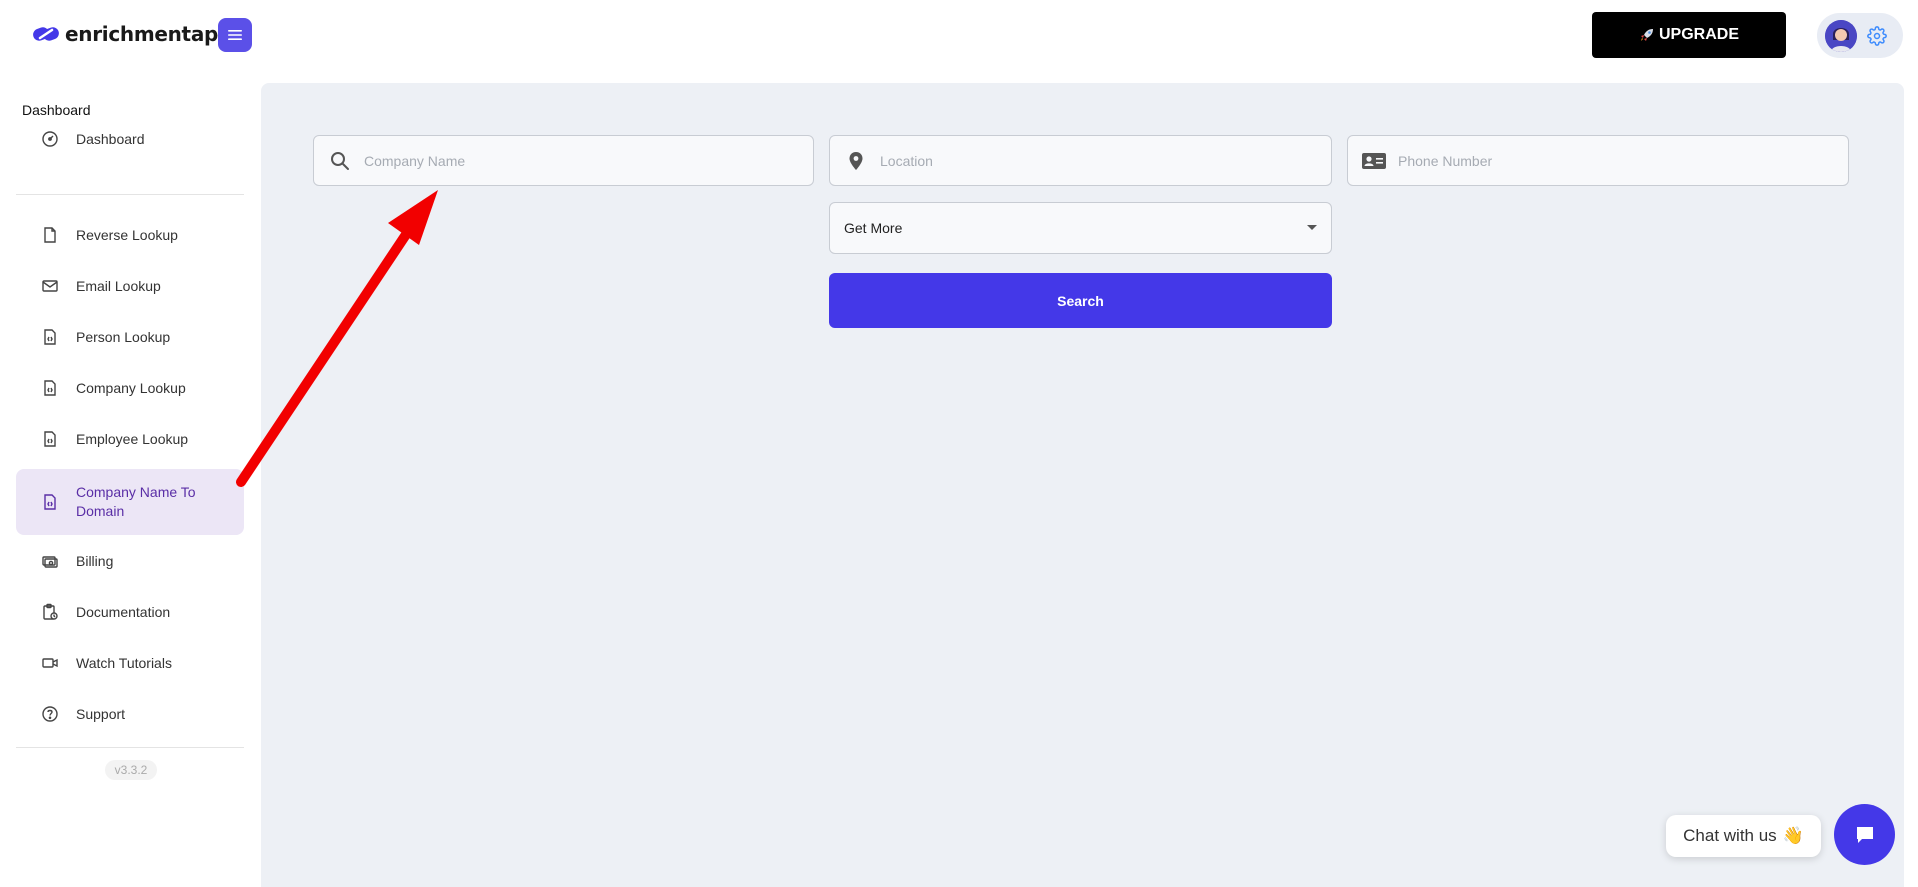 This screenshot has width=1918, height=887. What do you see at coordinates (340, 160) in the screenshot?
I see `search-icon` at bounding box center [340, 160].